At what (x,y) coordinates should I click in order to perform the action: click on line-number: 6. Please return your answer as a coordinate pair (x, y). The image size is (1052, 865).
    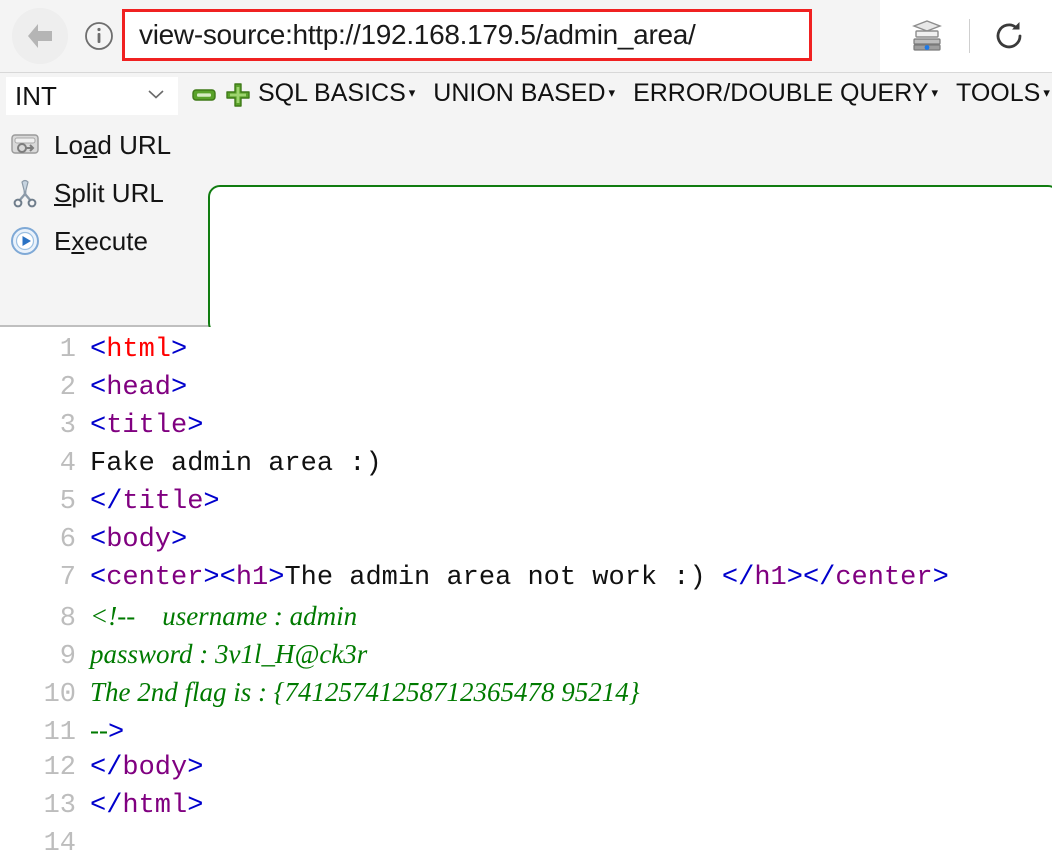
    Looking at the image, I should click on (67, 540).